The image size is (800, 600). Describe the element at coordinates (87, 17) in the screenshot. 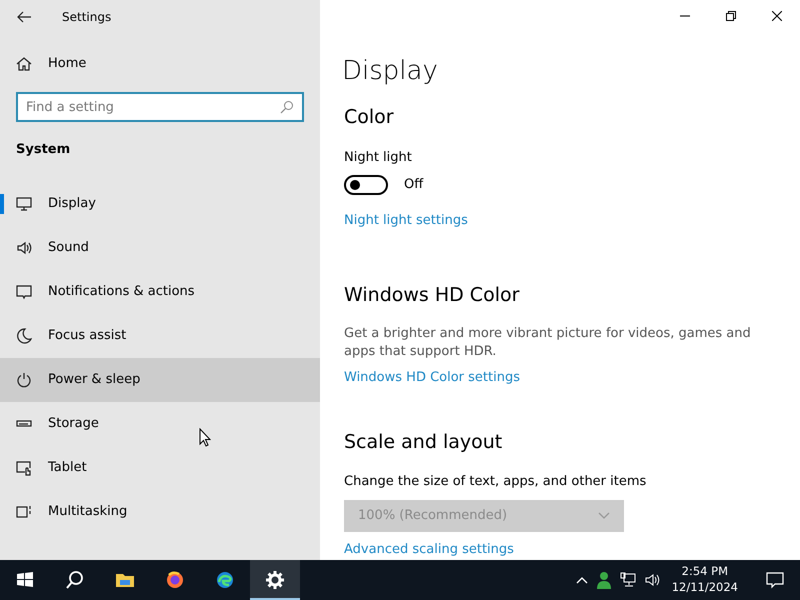

I see `window-title: Settings` at that location.